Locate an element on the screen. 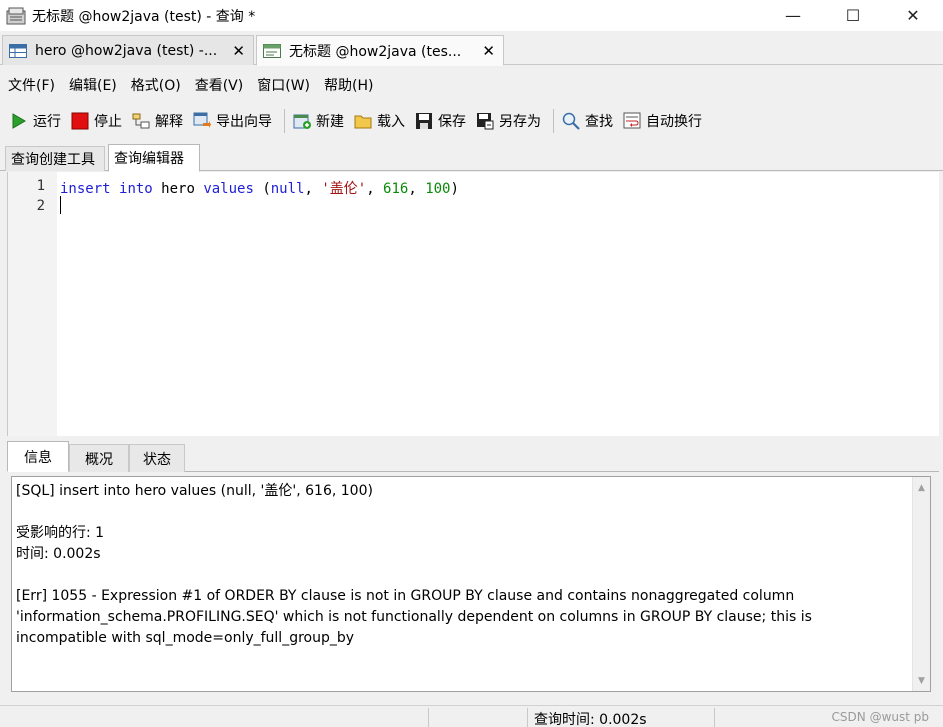 This screenshot has height=727, width=943. line-number-gutter: 1 2 is located at coordinates (32, 304).